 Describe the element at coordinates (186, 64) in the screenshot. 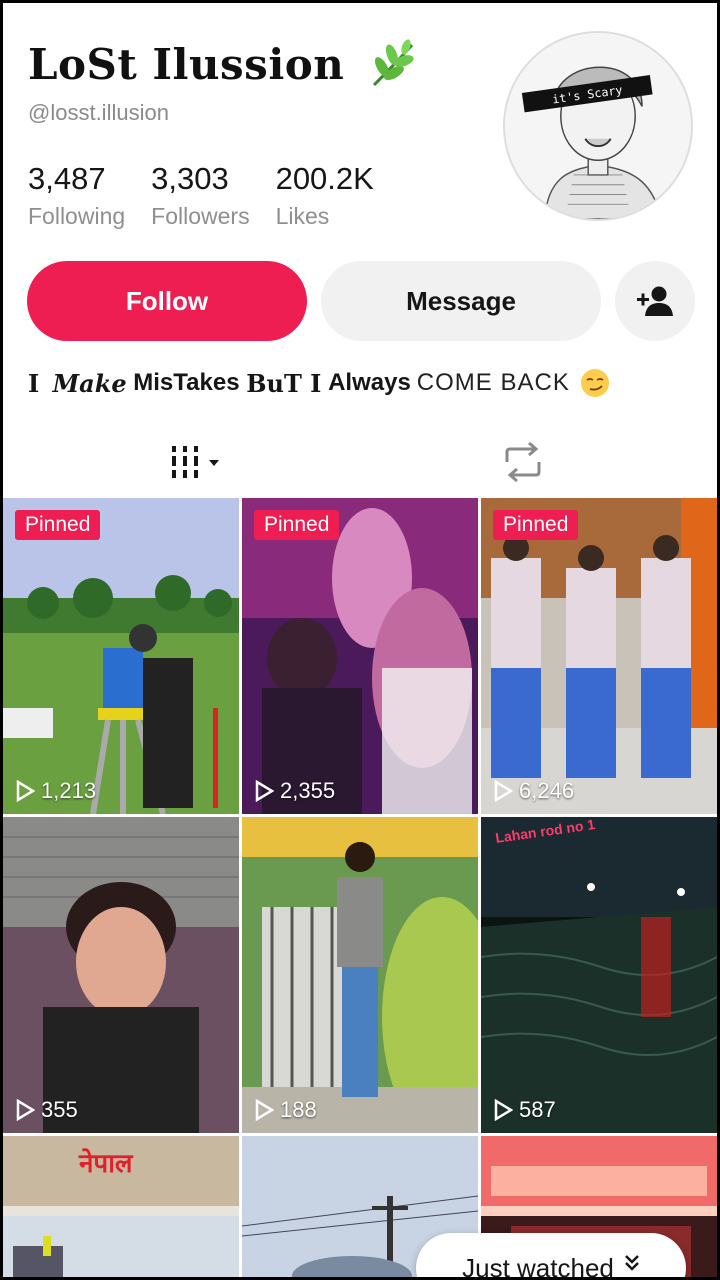

I see `display-name: LoSt Ilussion` at that location.